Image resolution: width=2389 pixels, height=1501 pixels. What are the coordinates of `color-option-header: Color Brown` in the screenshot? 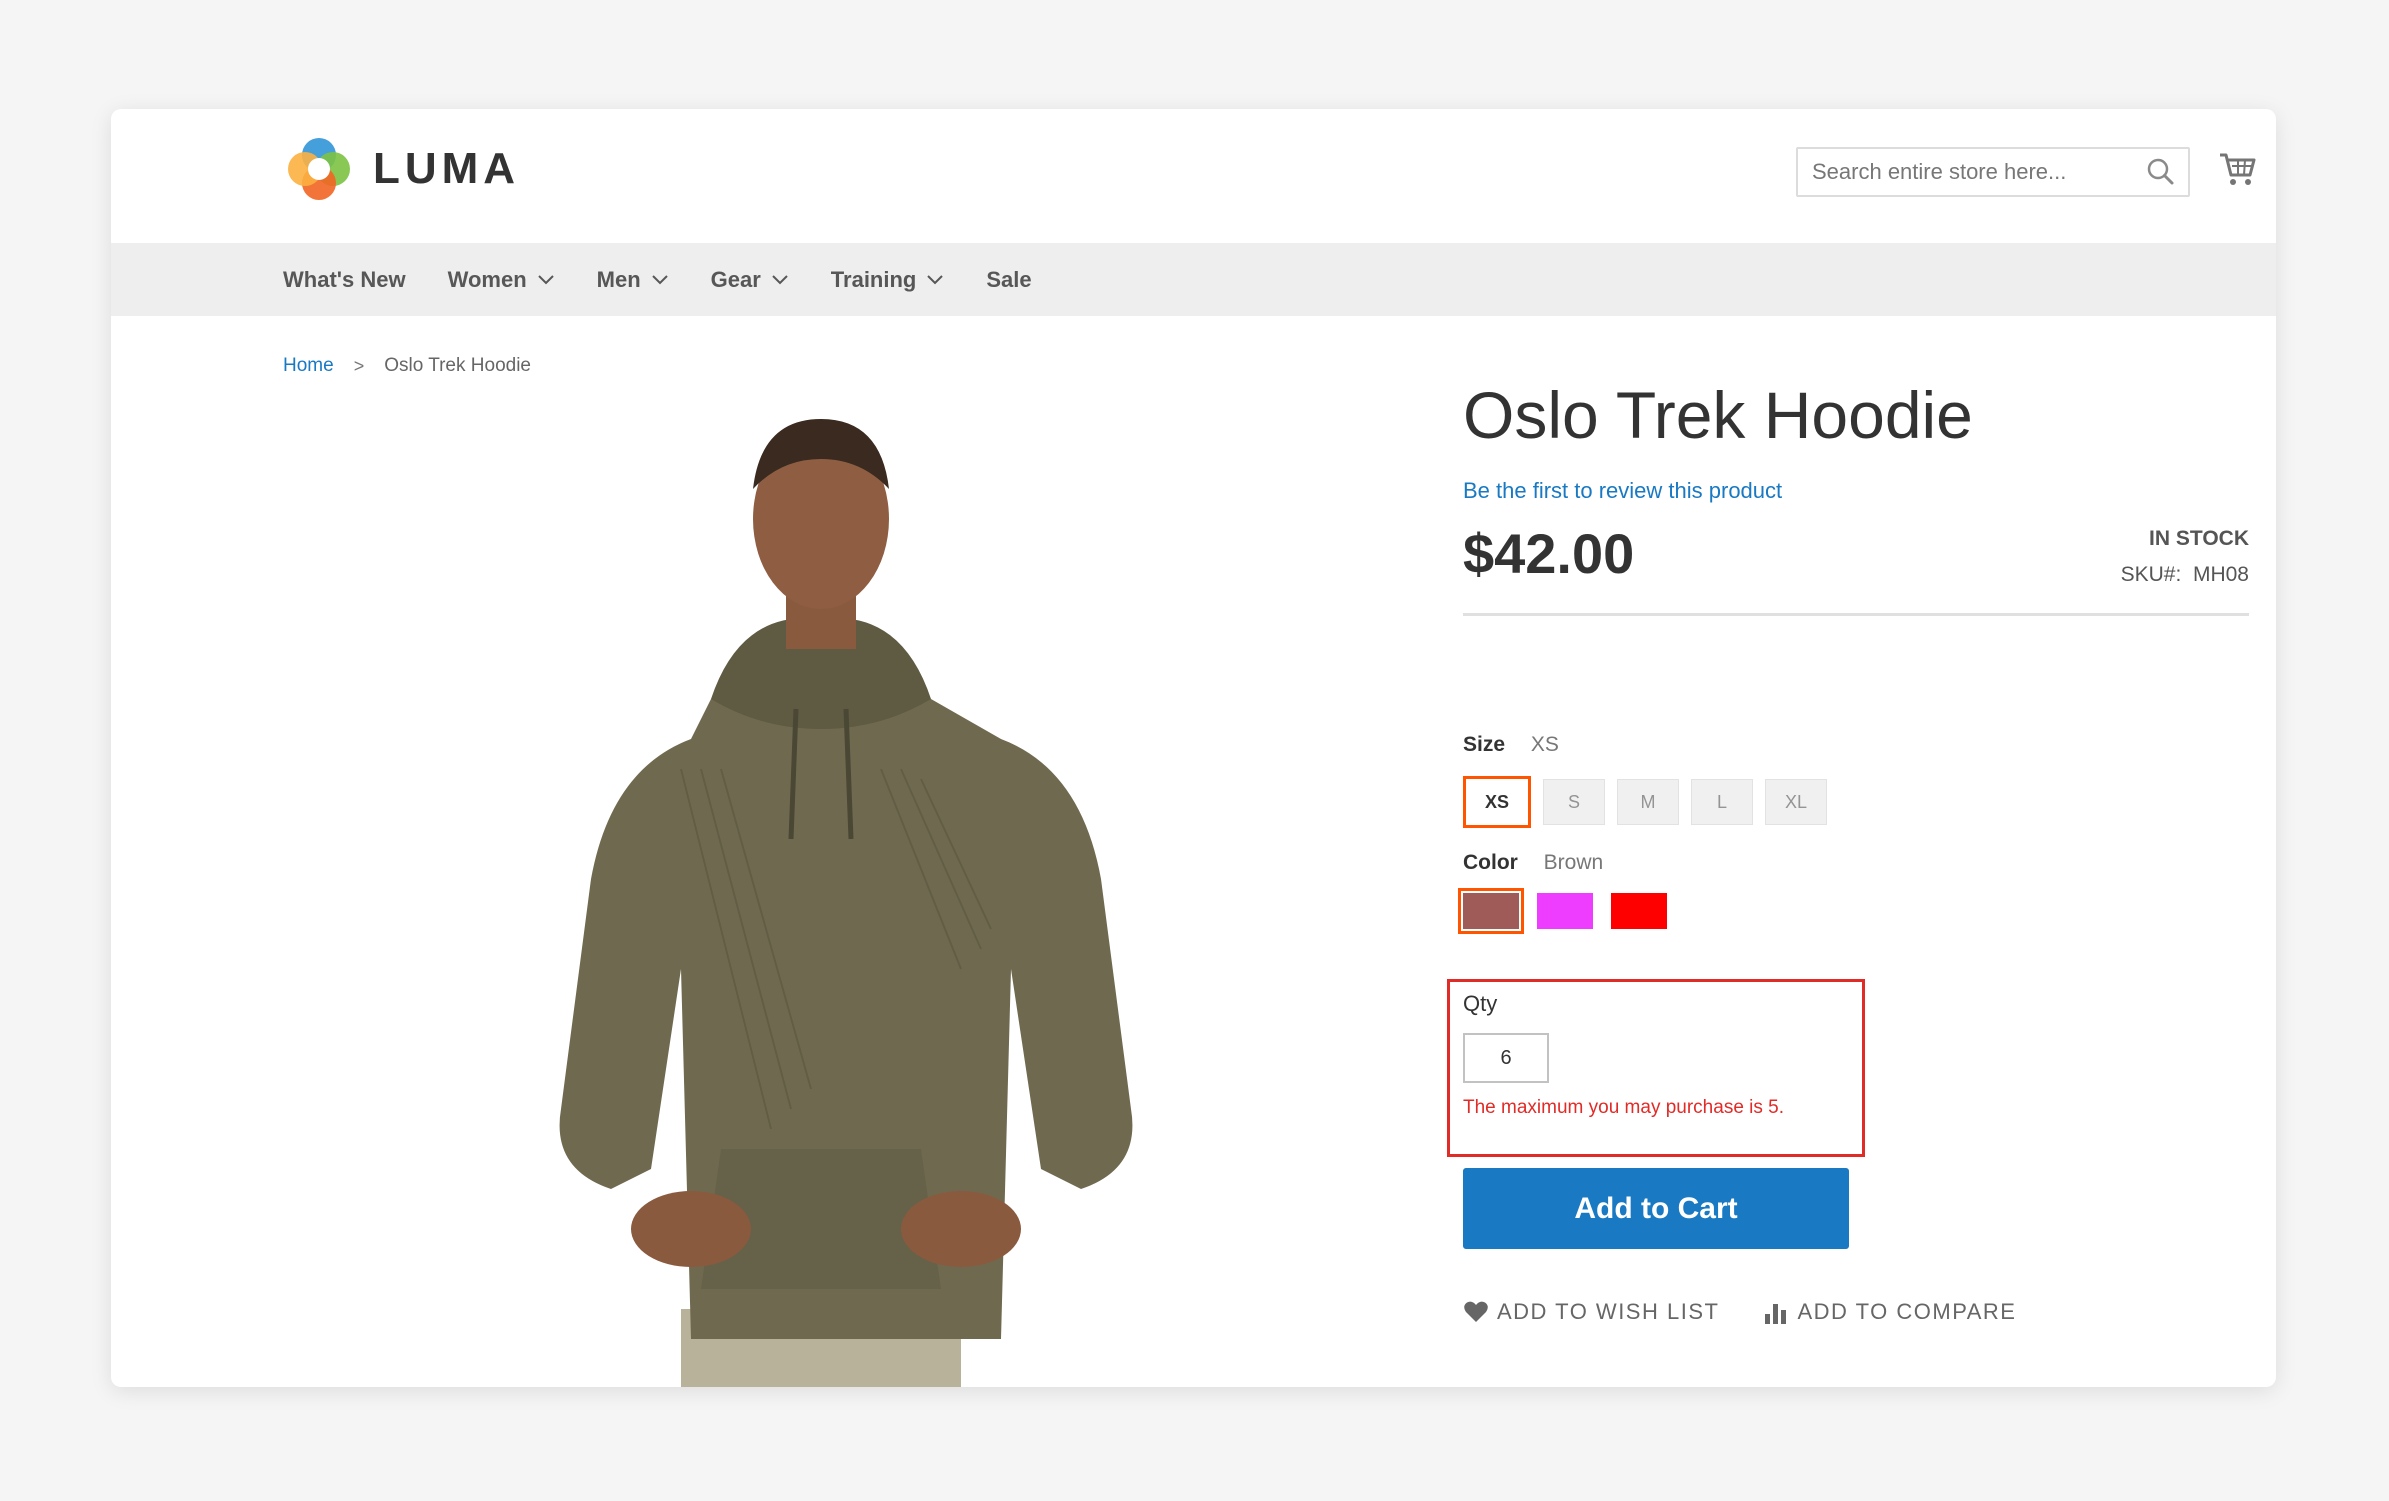 It's located at (1533, 863).